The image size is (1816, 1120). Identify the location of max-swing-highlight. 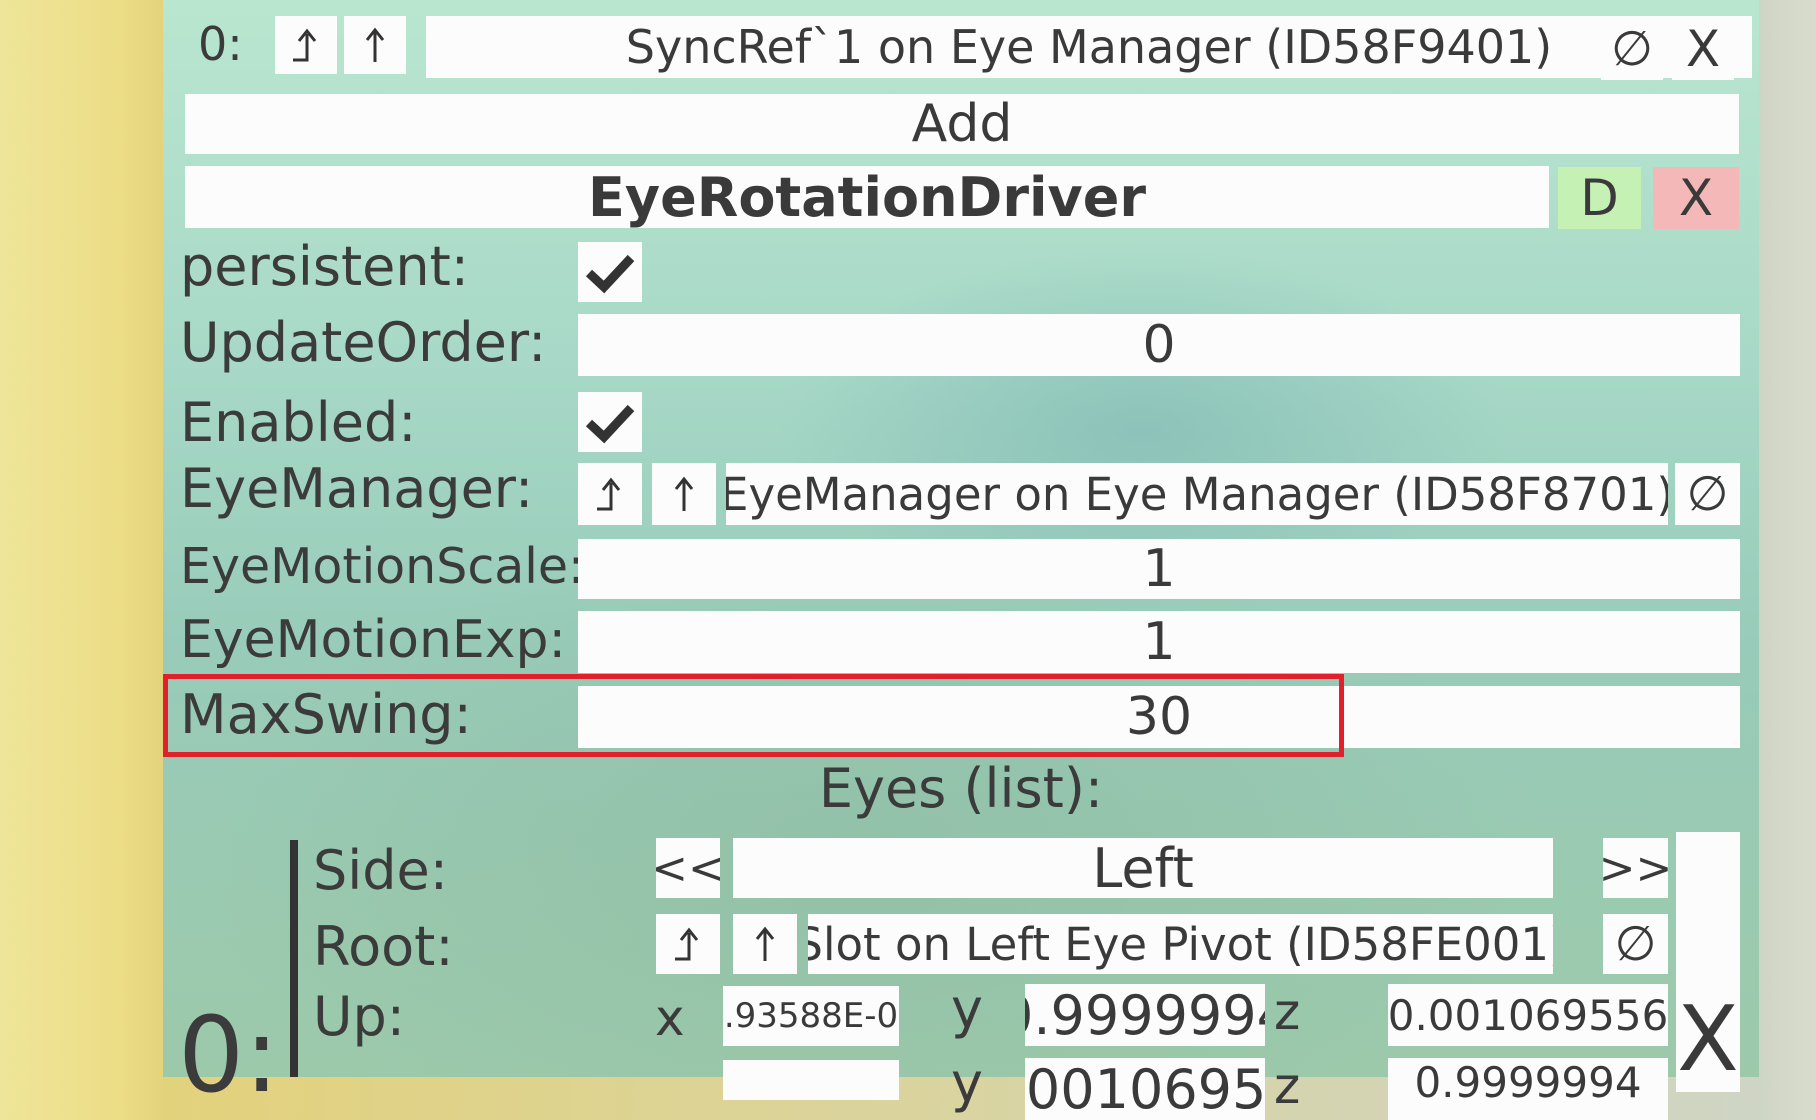
(753, 715).